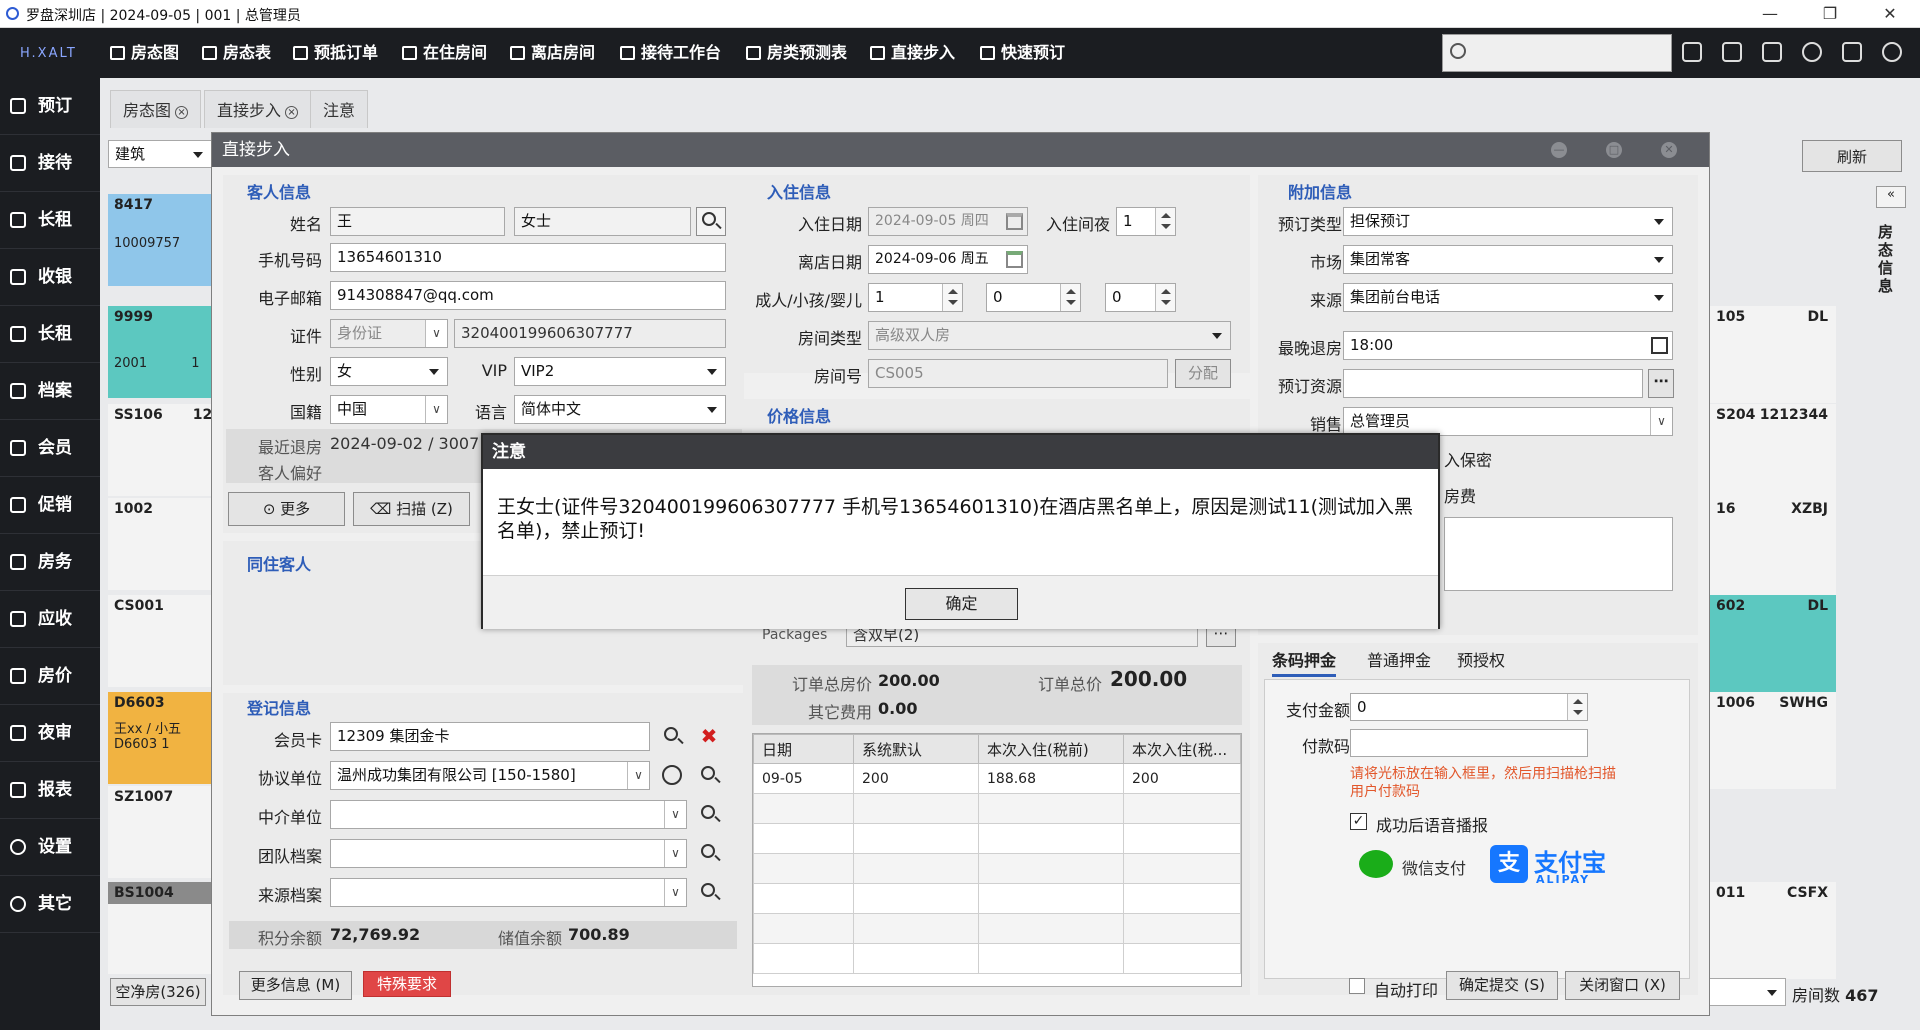 Image resolution: width=1920 pixels, height=1030 pixels. Describe the element at coordinates (1614, 150) in the screenshot. I see `dialog-restore-icon: □` at that location.